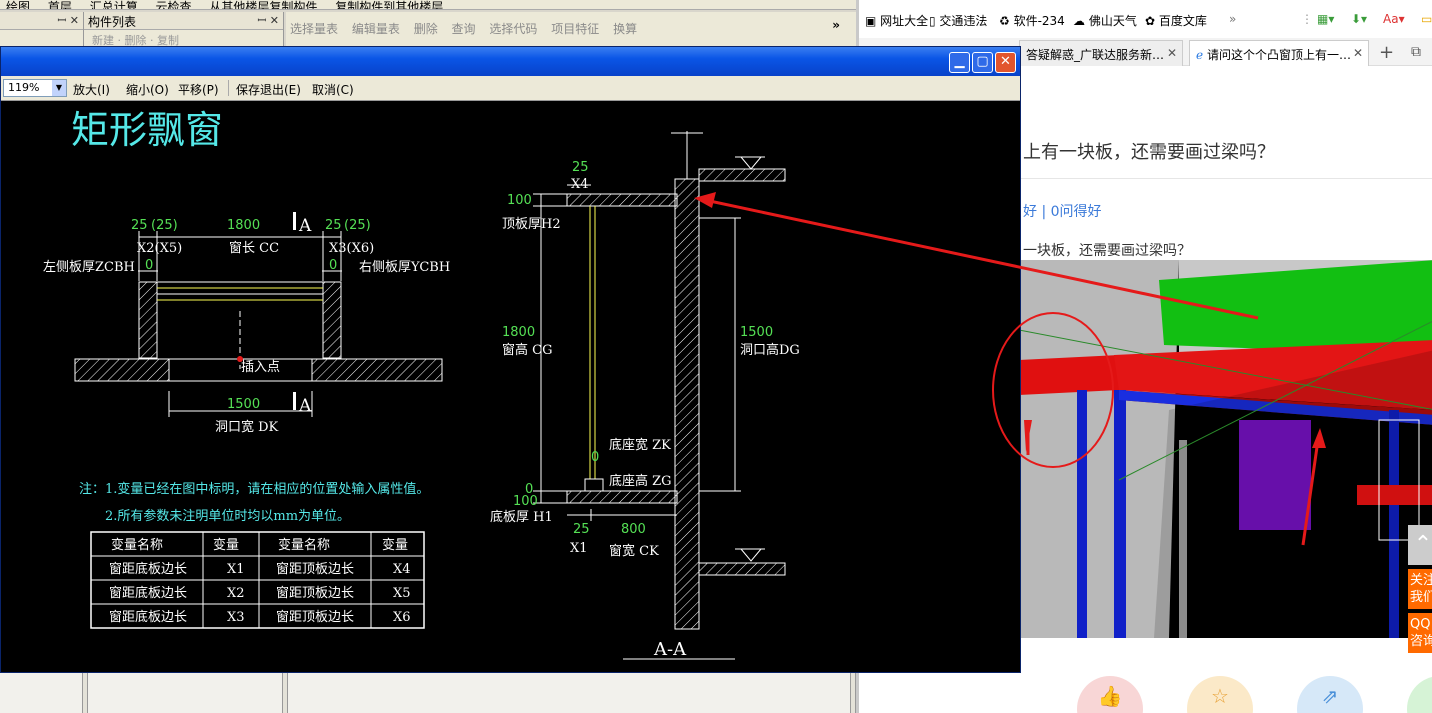  What do you see at coordinates (59, 88) in the screenshot?
I see `chevron-down-icon: ▼` at bounding box center [59, 88].